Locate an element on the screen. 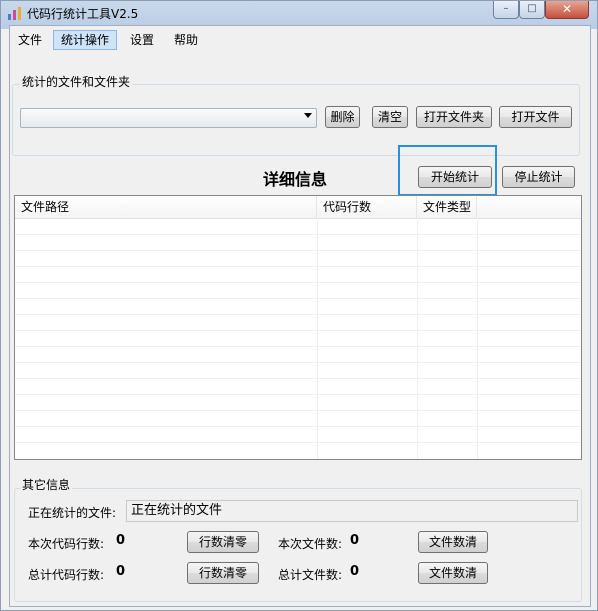 The width and height of the screenshot is (598, 611). other-info-label: 其它信息 is located at coordinates (46, 484).